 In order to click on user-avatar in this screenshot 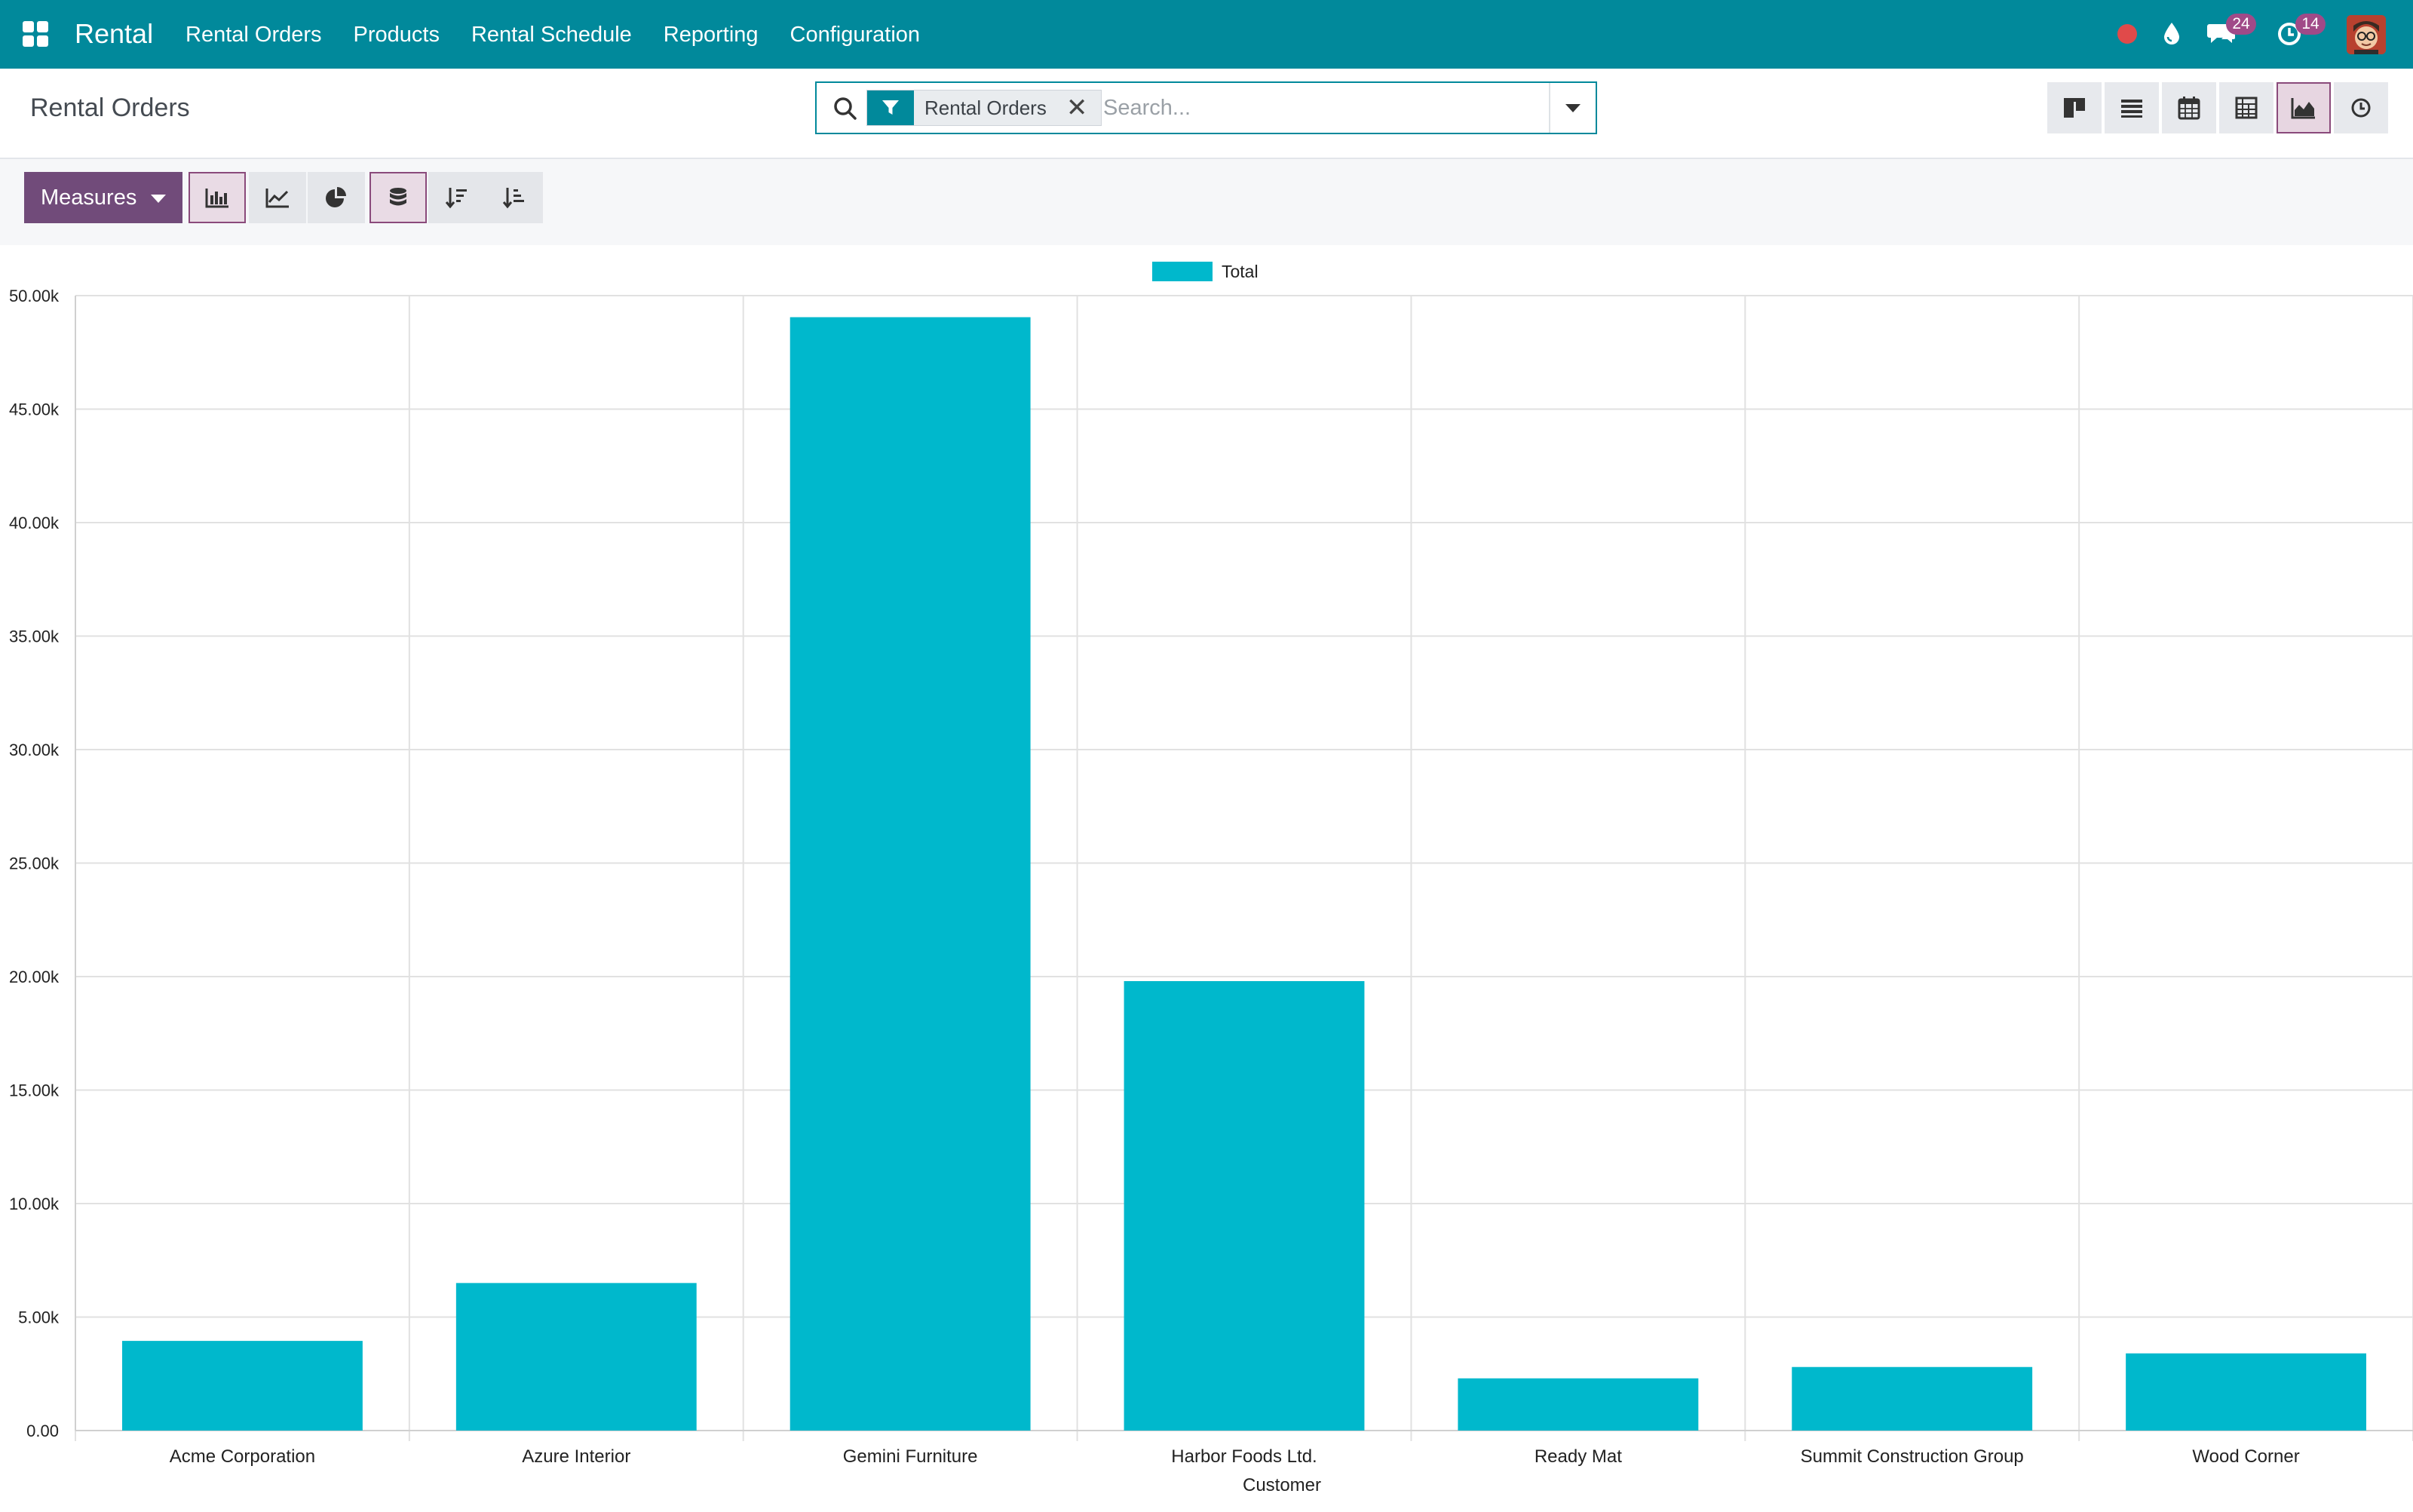, I will do `click(2366, 34)`.